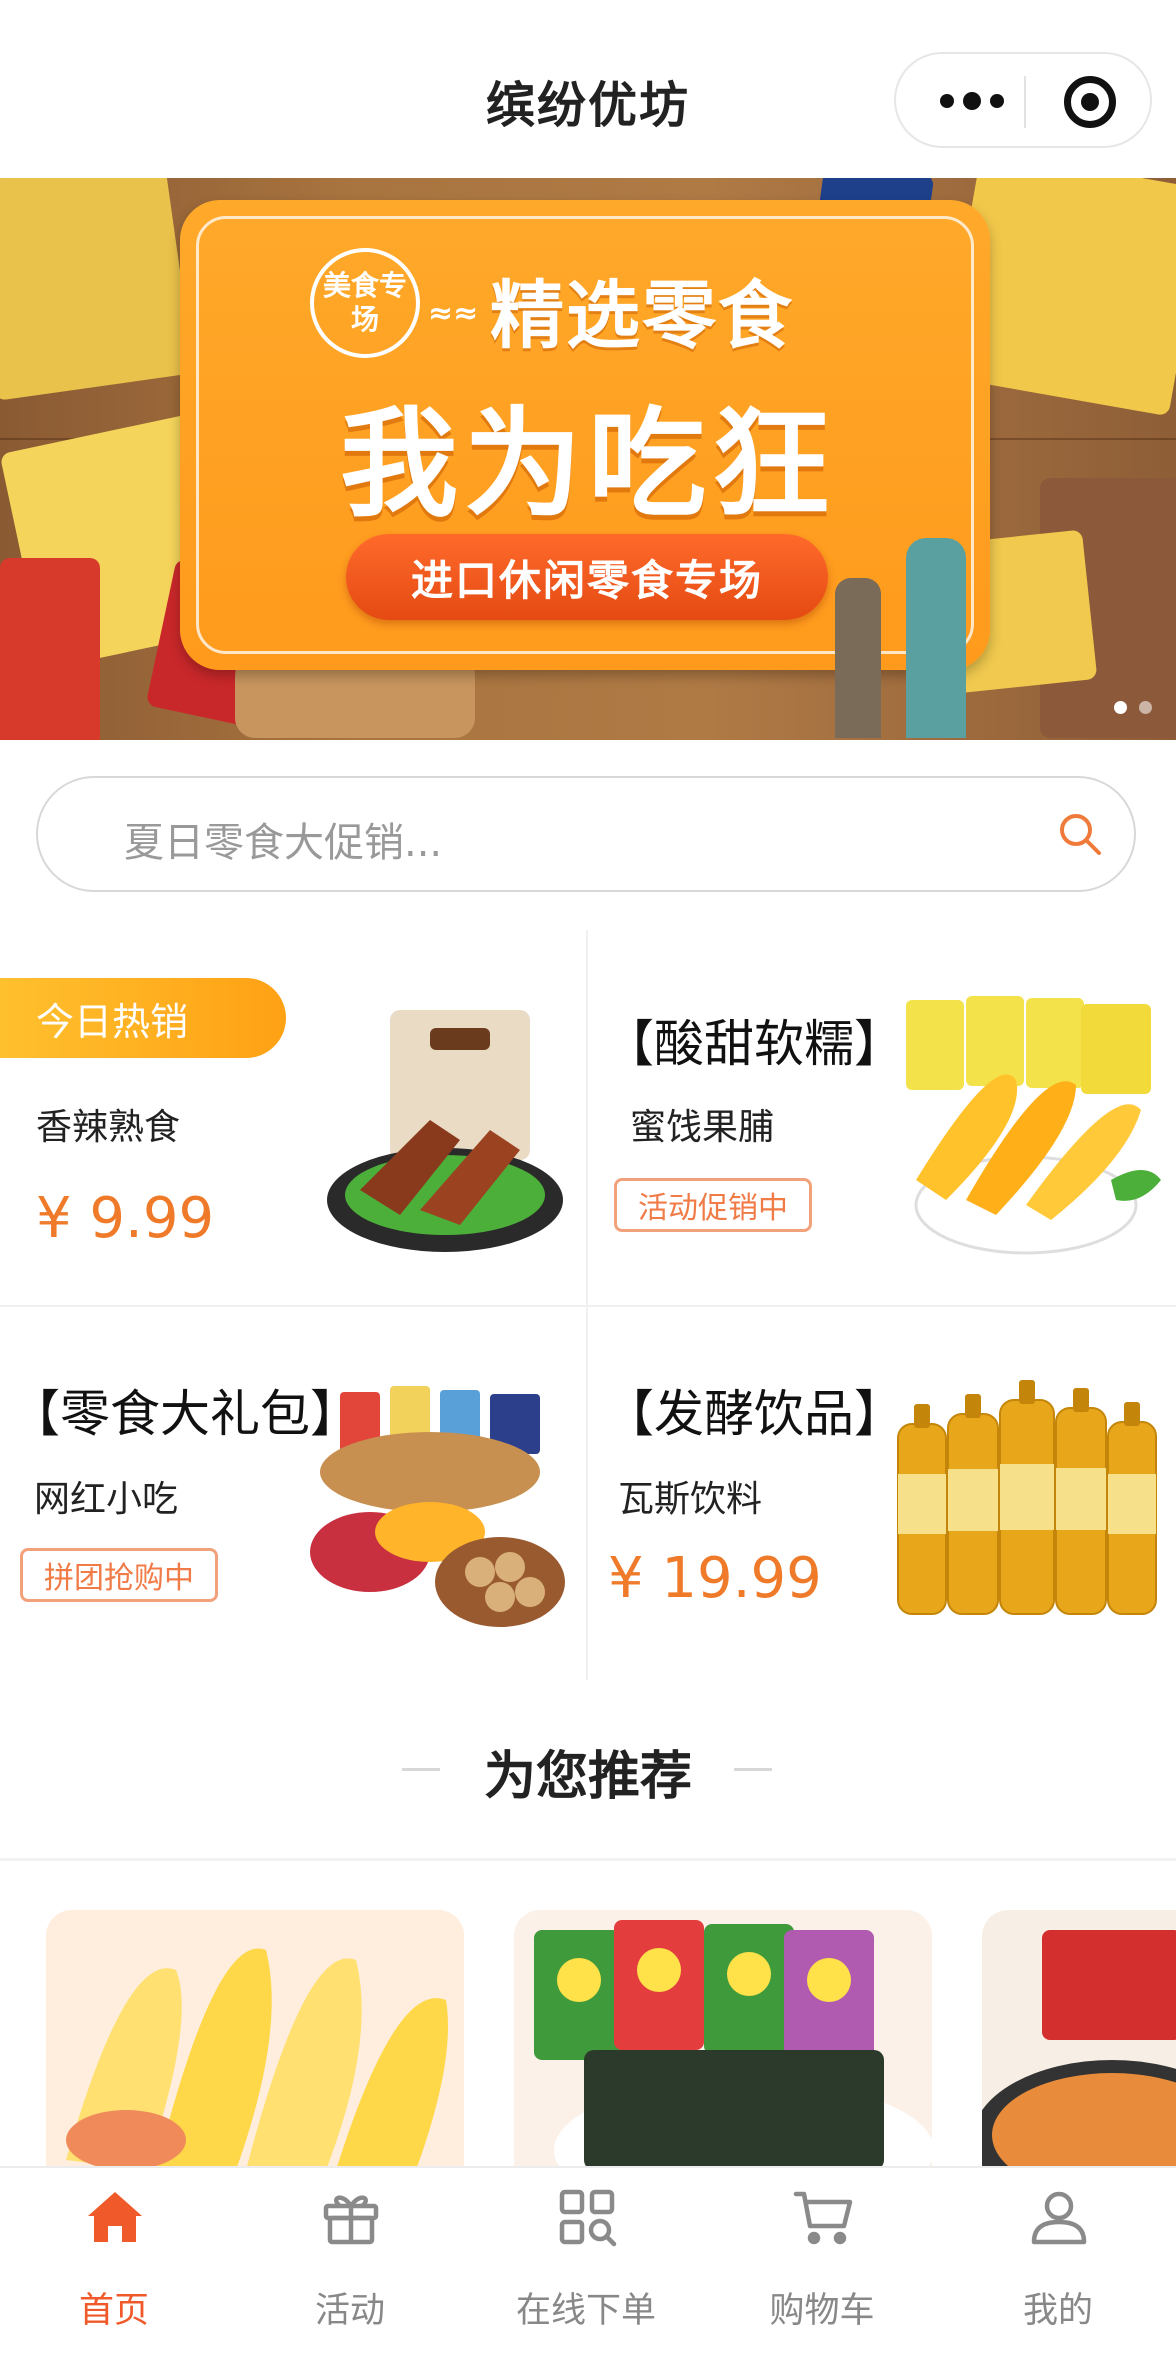 Image resolution: width=1176 pixels, height=2353 pixels. I want to click on statue-of-liberty-image, so click(936, 638).